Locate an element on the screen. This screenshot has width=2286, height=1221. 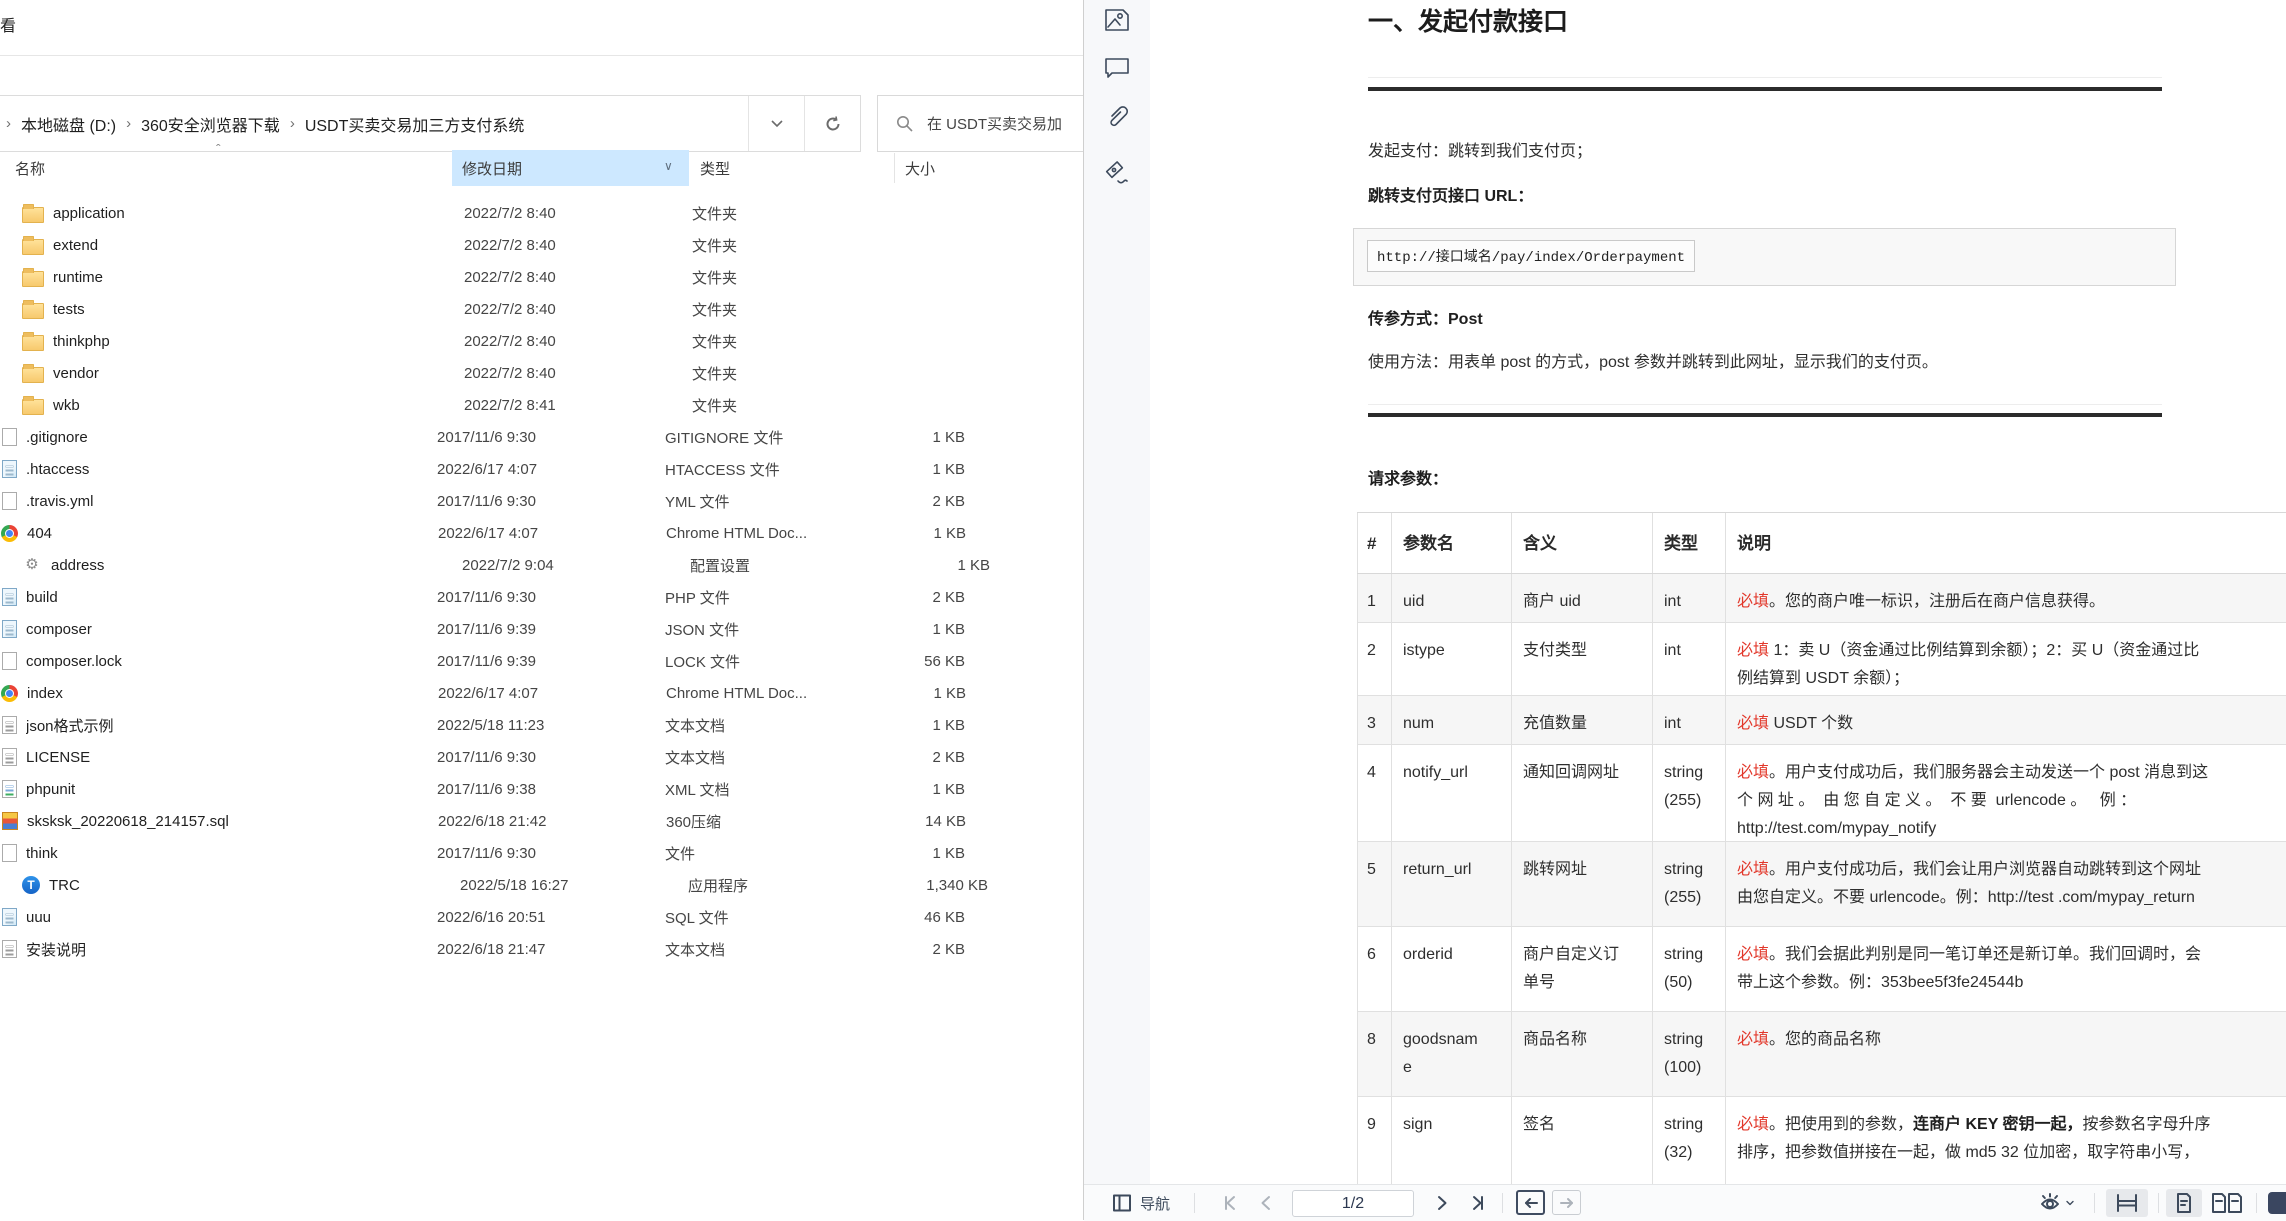
column-divider is located at coordinates (894, 168).